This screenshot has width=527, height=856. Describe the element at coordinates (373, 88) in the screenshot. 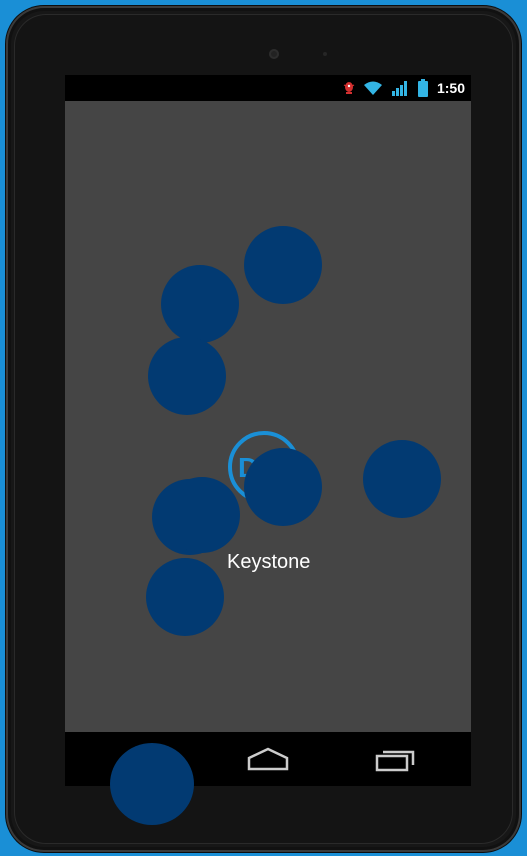

I see `wifi-icon` at that location.